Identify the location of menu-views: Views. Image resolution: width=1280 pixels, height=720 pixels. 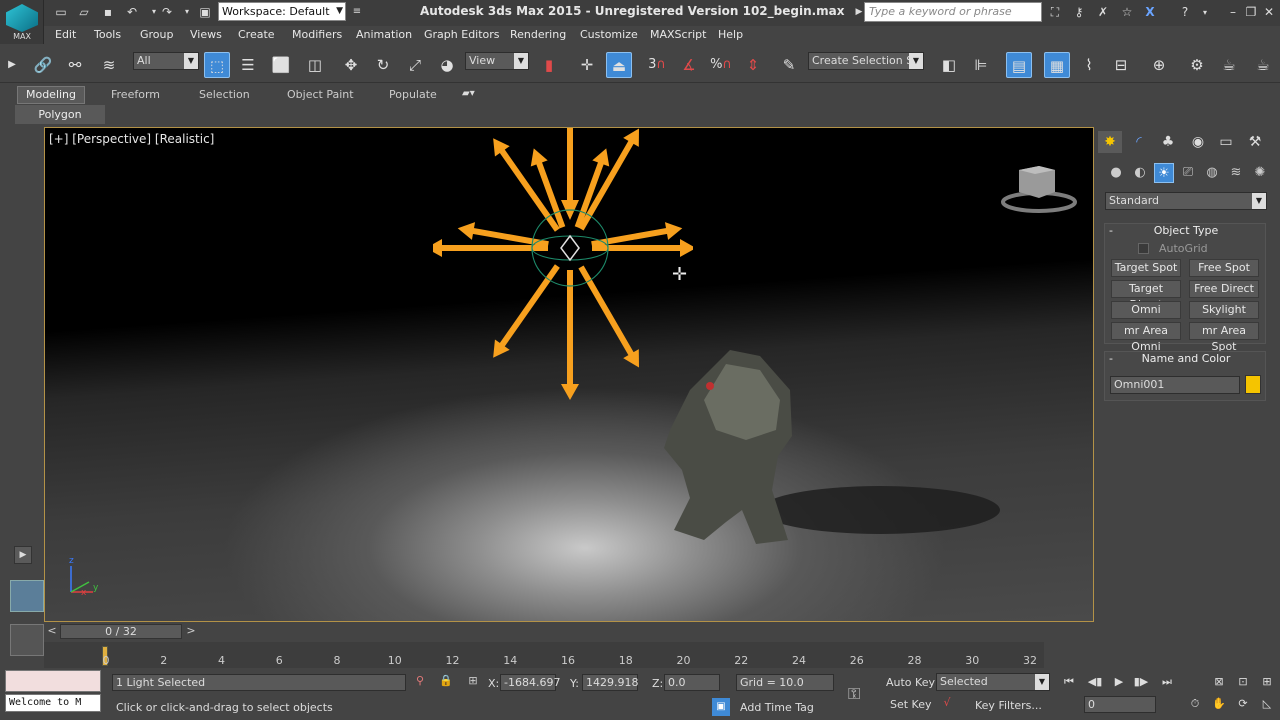
(206, 34).